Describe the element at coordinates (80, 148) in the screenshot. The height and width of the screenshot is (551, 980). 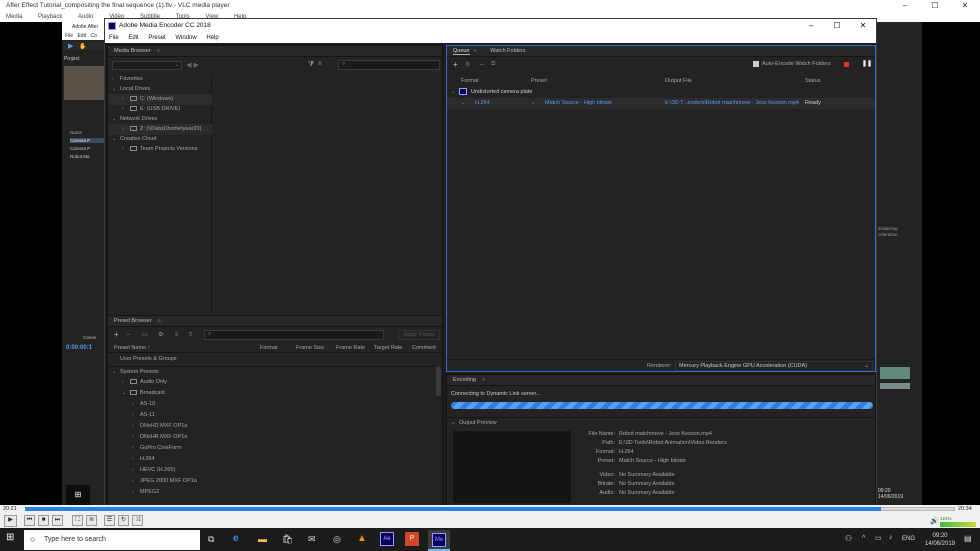
I see `ae-project-item: Camera P` at that location.